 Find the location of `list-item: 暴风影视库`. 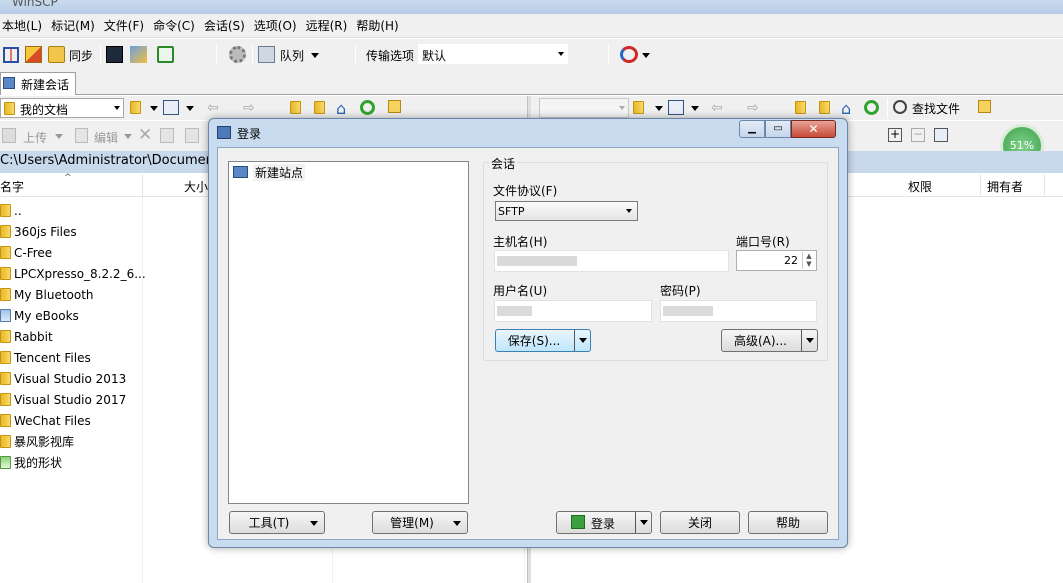

list-item: 暴风影视库 is located at coordinates (106, 441).